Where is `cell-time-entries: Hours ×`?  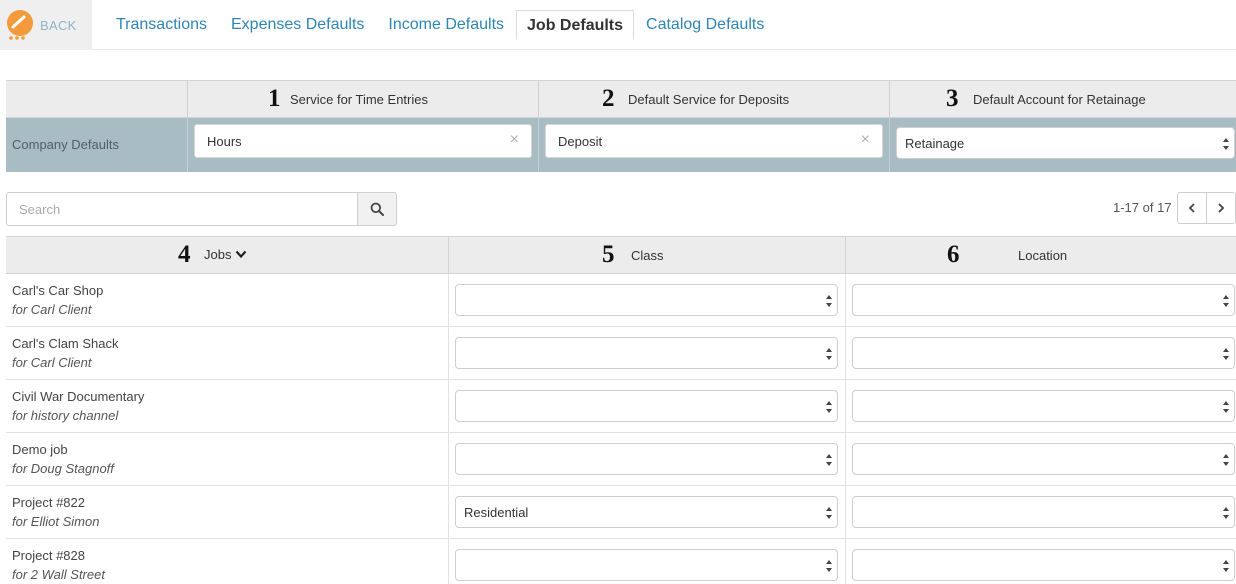
cell-time-entries: Hours × is located at coordinates (362, 145).